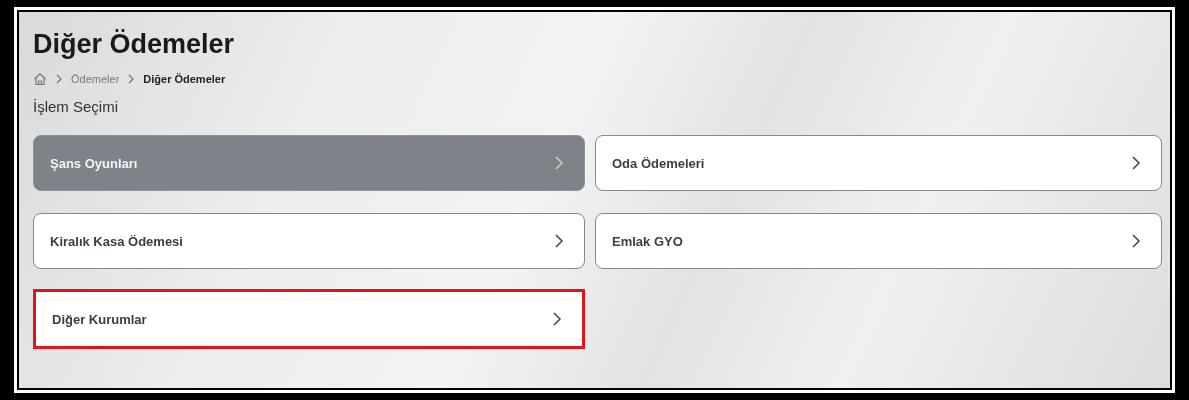  I want to click on home-icon, so click(40, 79).